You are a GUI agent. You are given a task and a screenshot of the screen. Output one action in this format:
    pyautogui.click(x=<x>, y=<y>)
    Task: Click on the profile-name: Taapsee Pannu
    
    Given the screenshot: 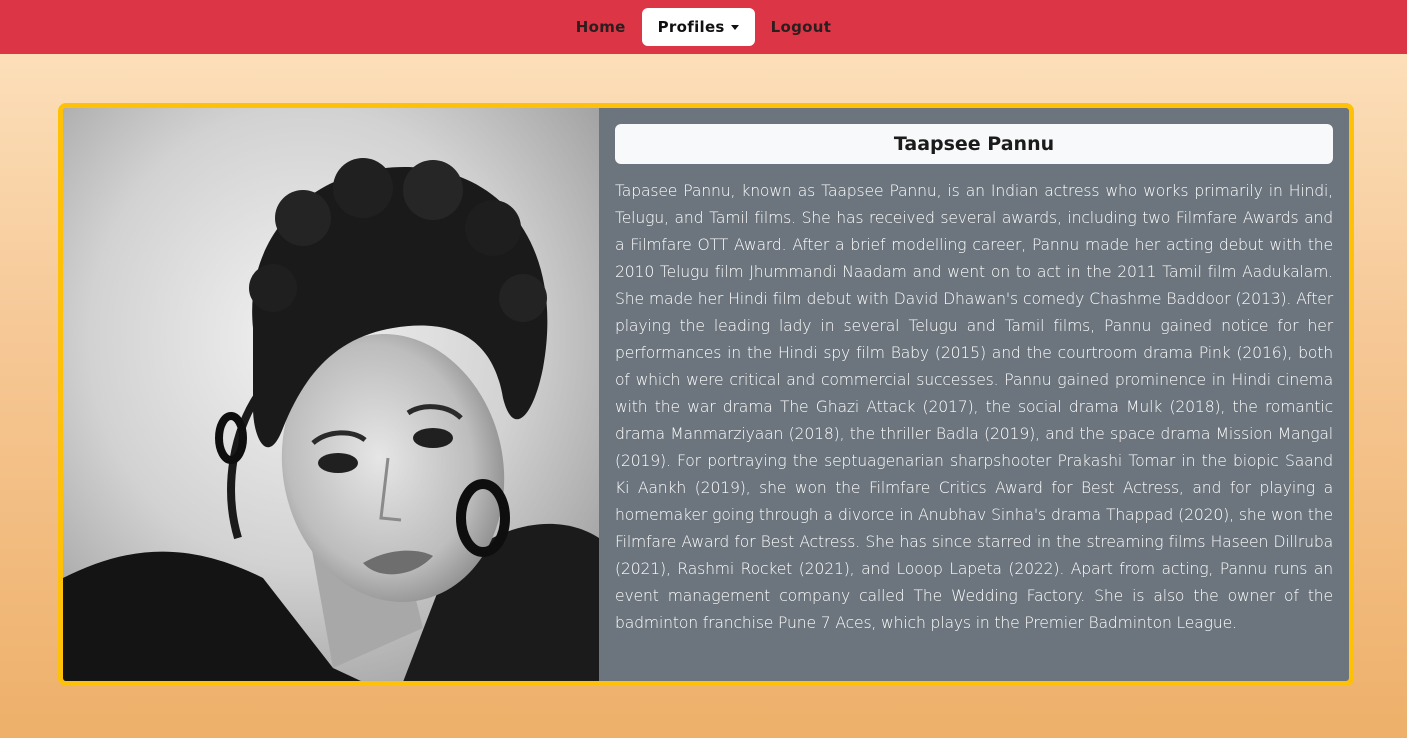 What is the action you would take?
    pyautogui.click(x=974, y=144)
    